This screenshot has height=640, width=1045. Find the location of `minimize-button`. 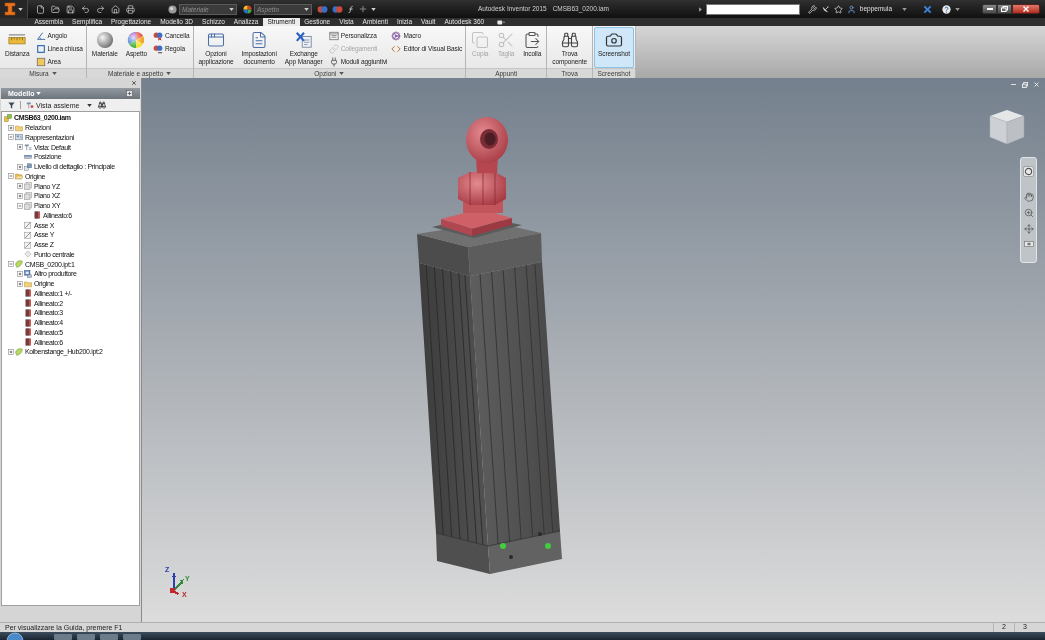

minimize-button is located at coordinates (989, 9).